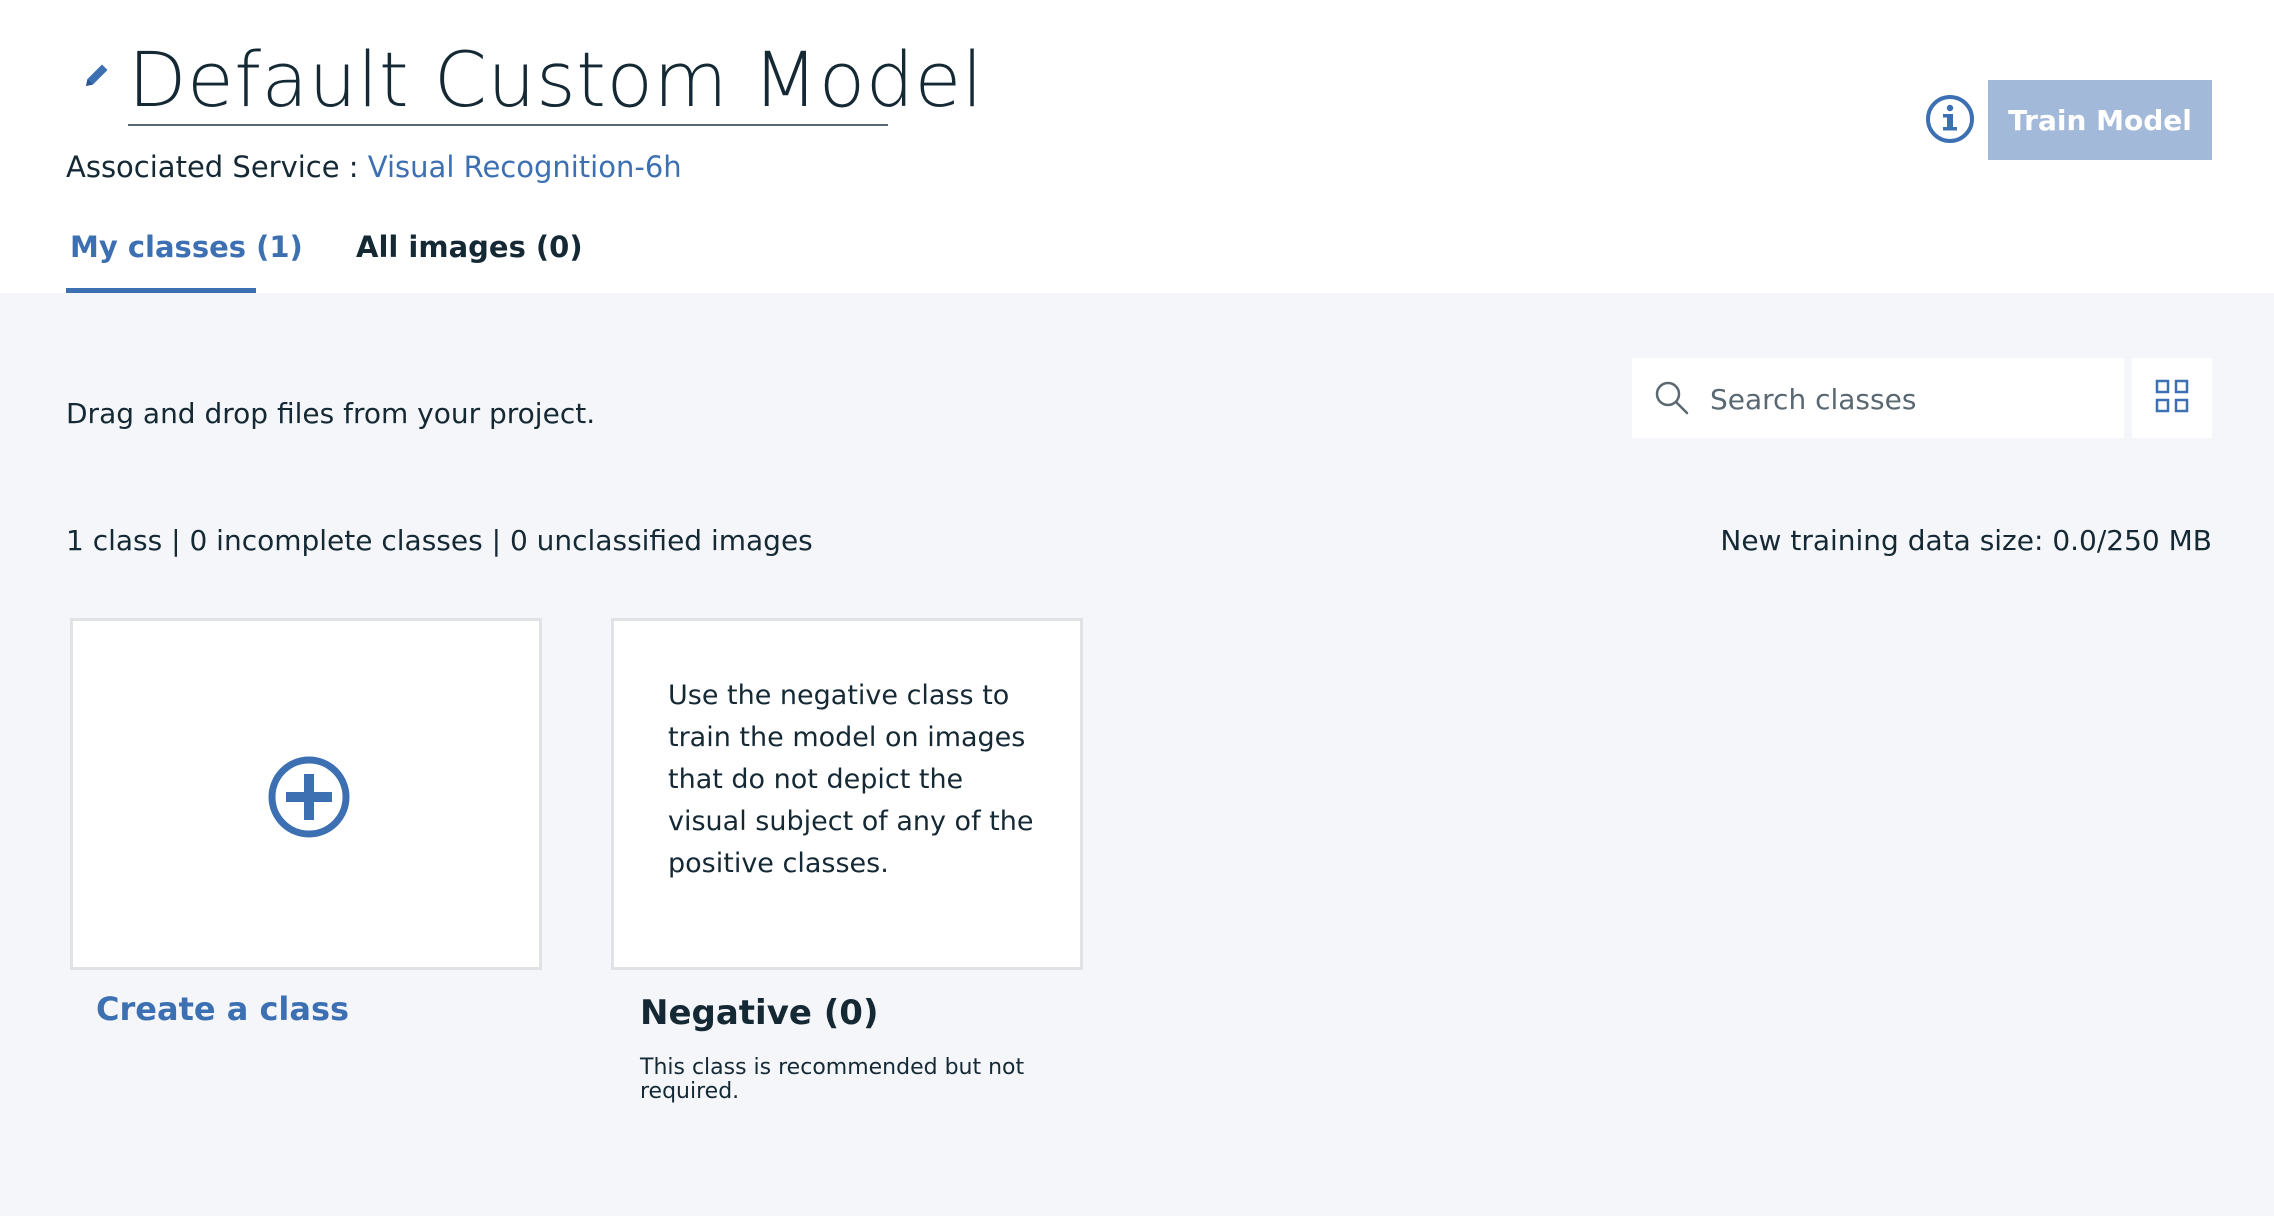 This screenshot has height=1216, width=2274. Describe the element at coordinates (2100, 120) in the screenshot. I see `train-model-button: Train Model` at that location.